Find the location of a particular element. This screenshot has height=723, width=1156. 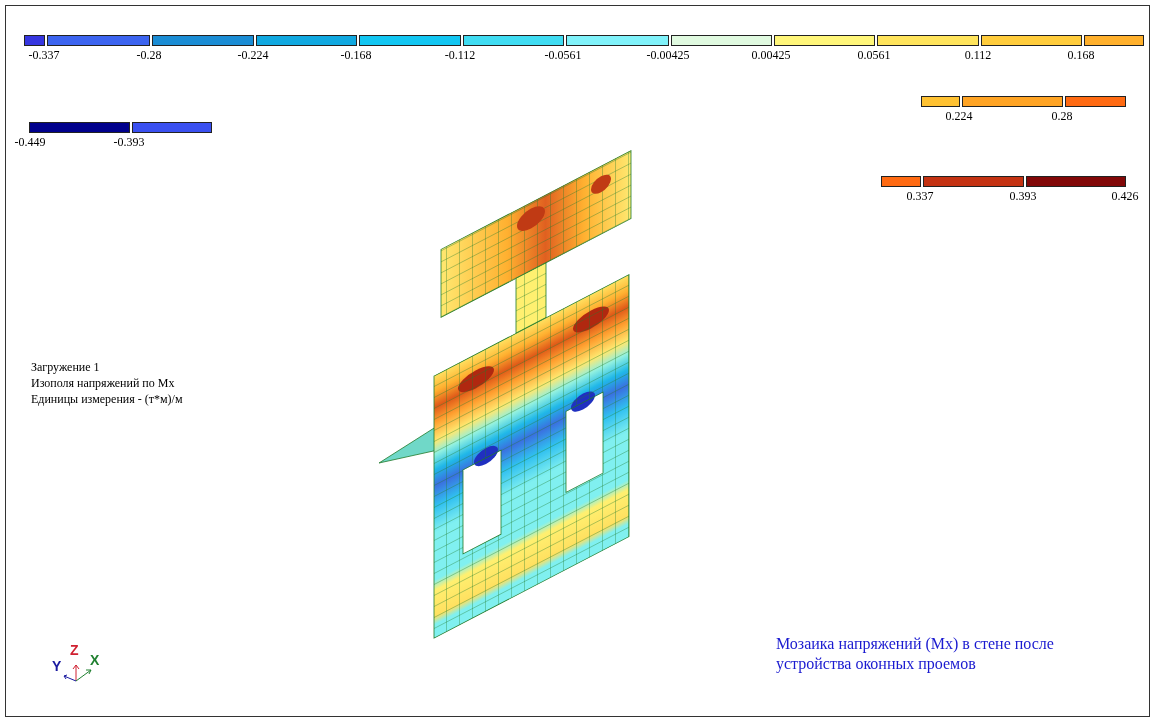

legend-value: 0.426 is located at coordinates (1125, 196).